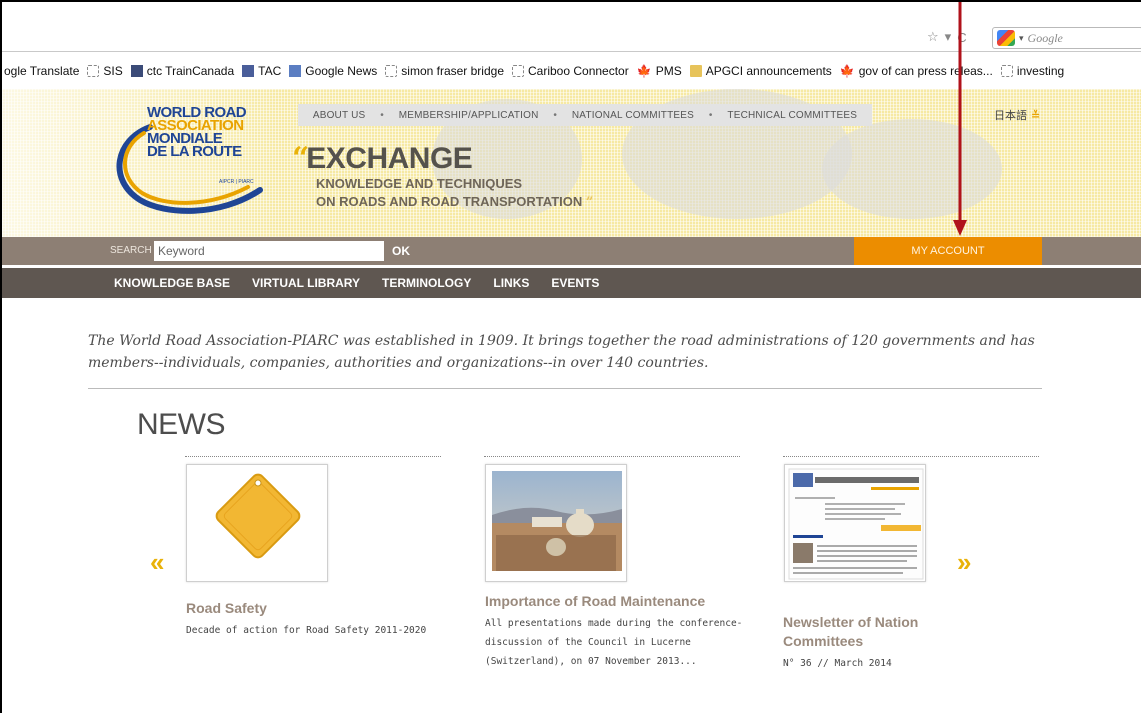  I want to click on bookmark-item: SIS, so click(105, 71).